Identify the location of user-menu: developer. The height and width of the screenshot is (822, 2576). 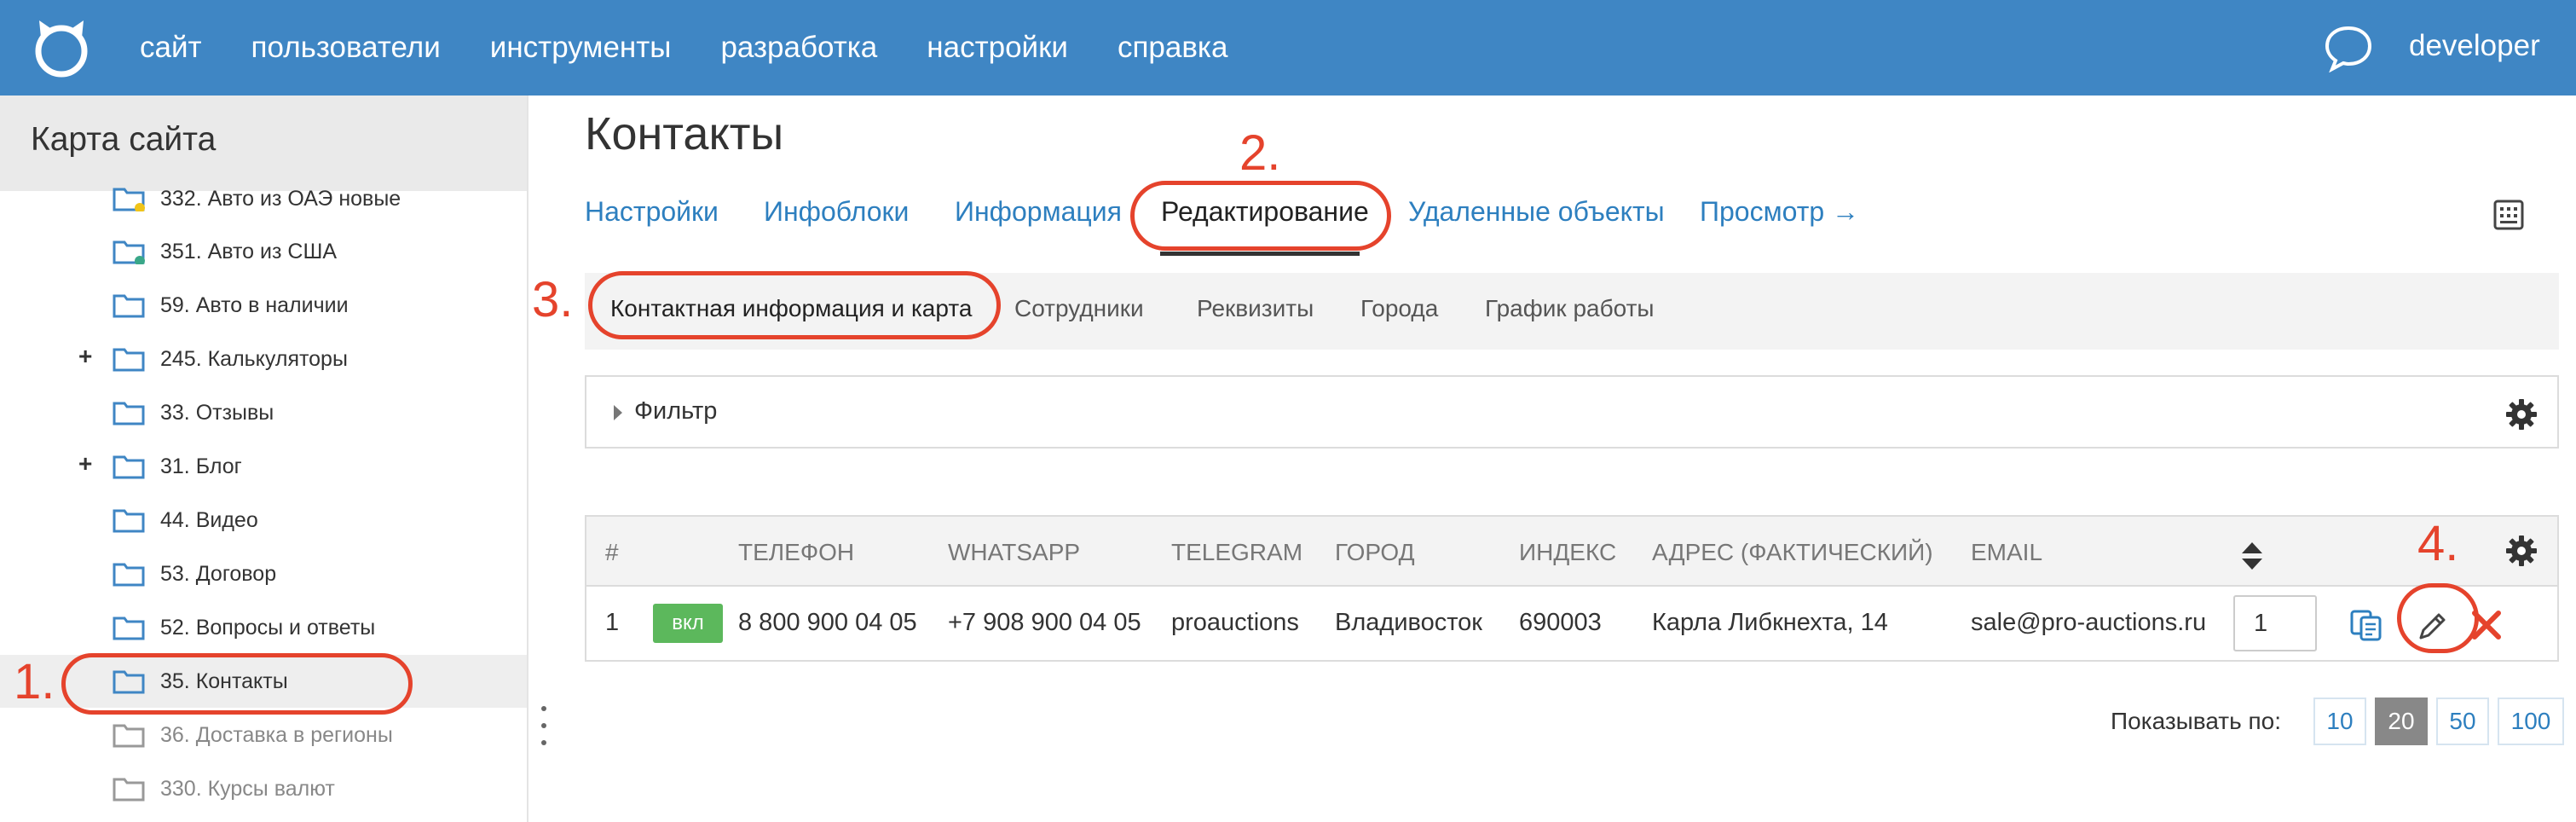
(2474, 46).